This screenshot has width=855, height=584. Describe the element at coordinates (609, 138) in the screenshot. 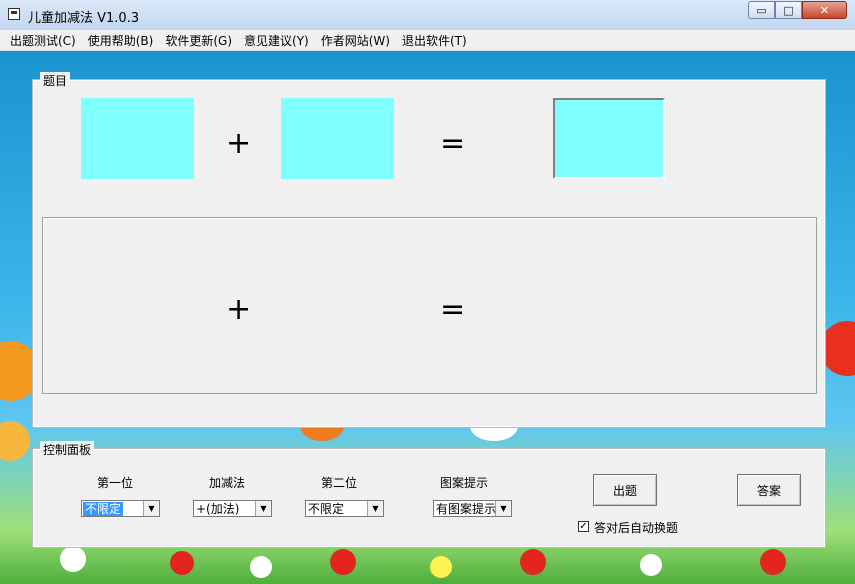

I see `answer-input-box` at that location.